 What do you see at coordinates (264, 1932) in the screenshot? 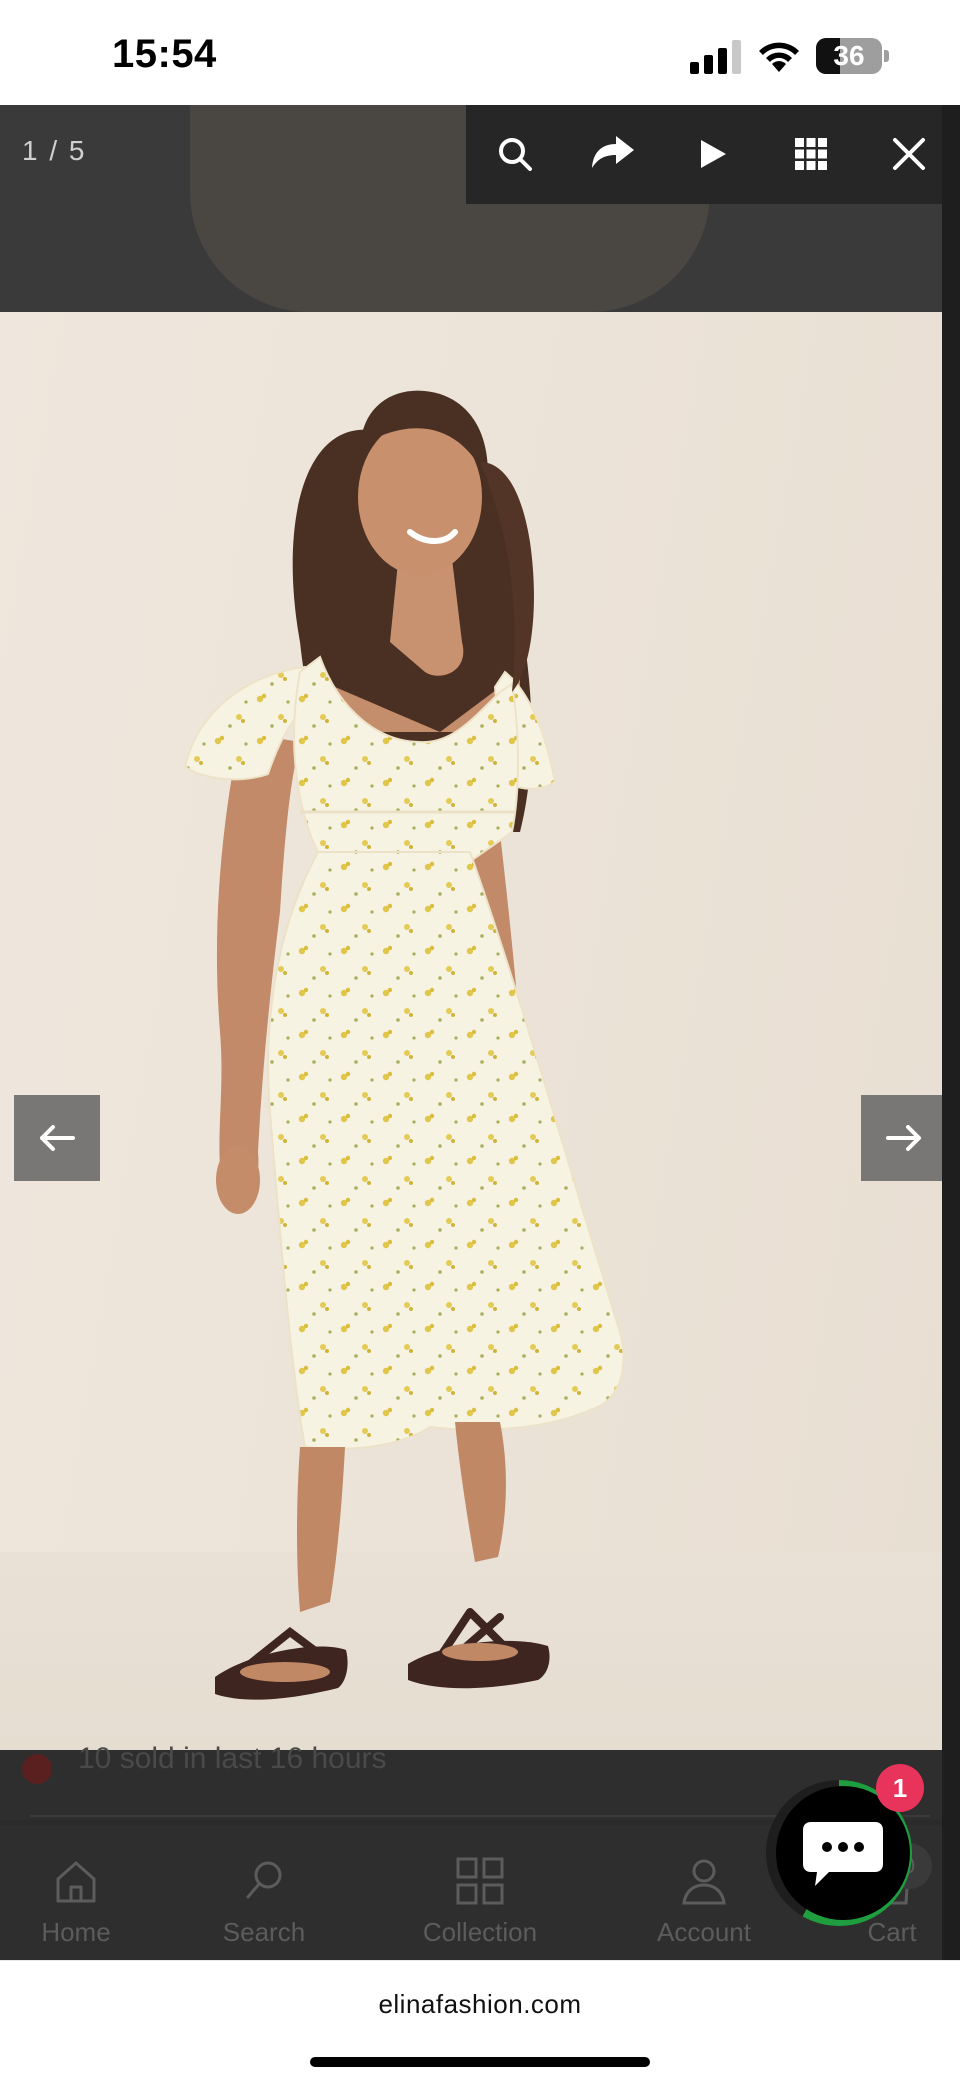
I see `nav-search-label: Search` at bounding box center [264, 1932].